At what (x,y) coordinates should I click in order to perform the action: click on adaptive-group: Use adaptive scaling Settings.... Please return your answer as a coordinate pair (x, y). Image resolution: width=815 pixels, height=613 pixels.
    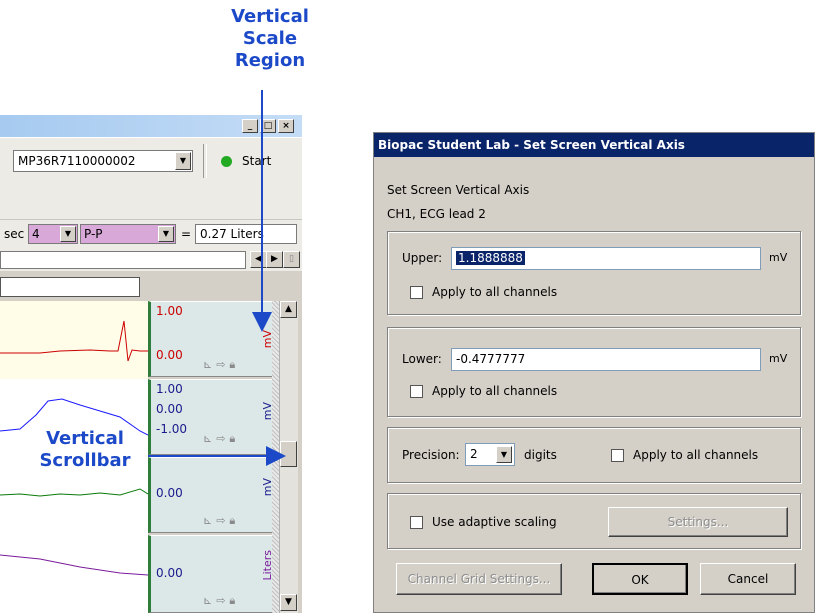
    Looking at the image, I should click on (594, 521).